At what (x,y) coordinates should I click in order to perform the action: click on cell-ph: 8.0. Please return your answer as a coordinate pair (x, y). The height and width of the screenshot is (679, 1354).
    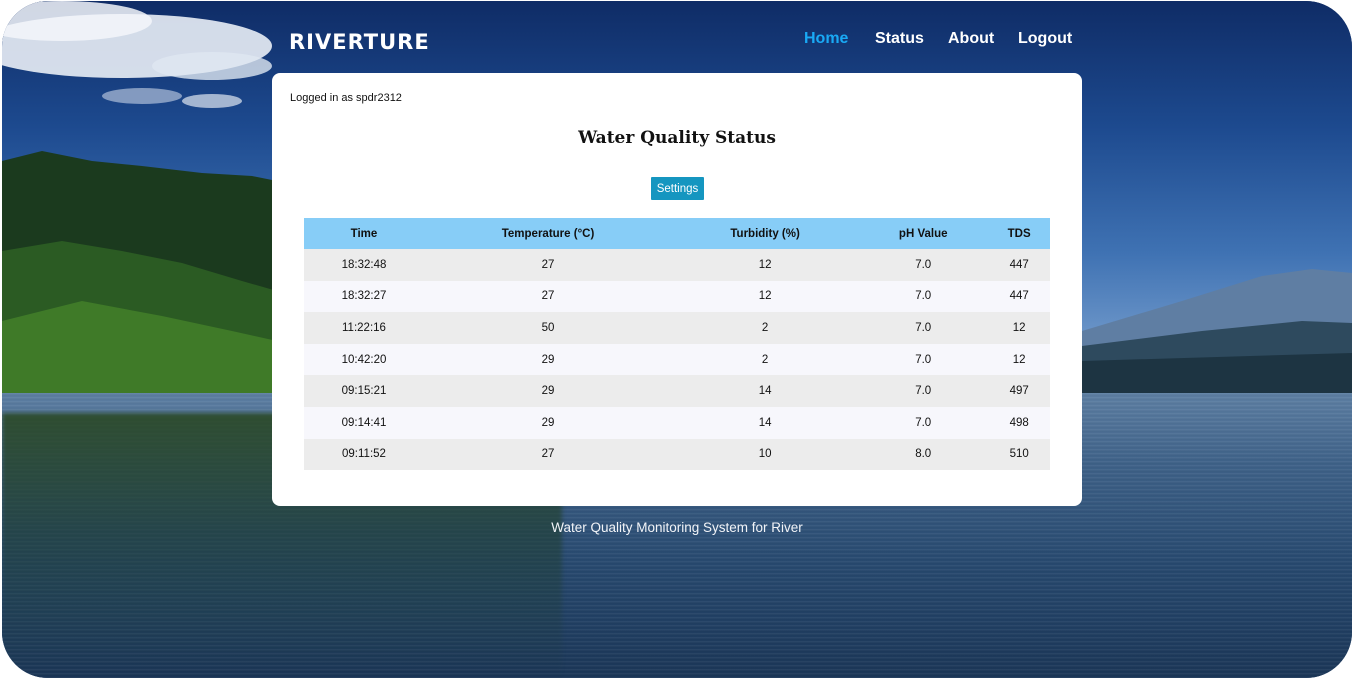
    Looking at the image, I should click on (923, 454).